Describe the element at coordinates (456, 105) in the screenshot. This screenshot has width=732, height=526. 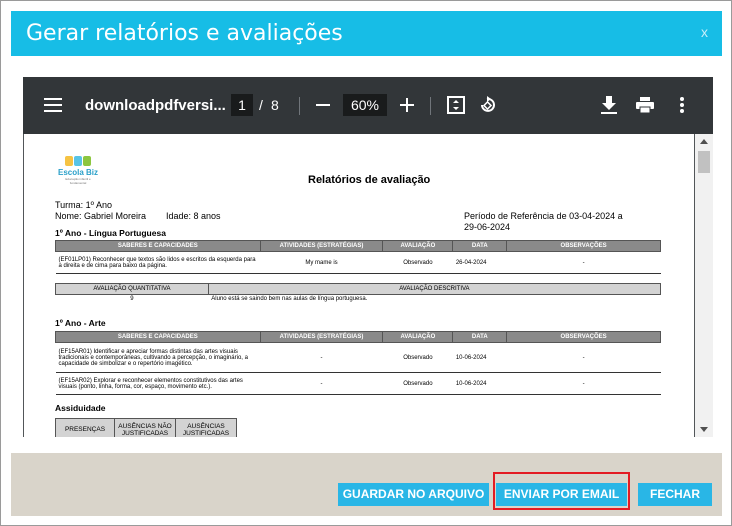
I see `fit-page-icon` at that location.